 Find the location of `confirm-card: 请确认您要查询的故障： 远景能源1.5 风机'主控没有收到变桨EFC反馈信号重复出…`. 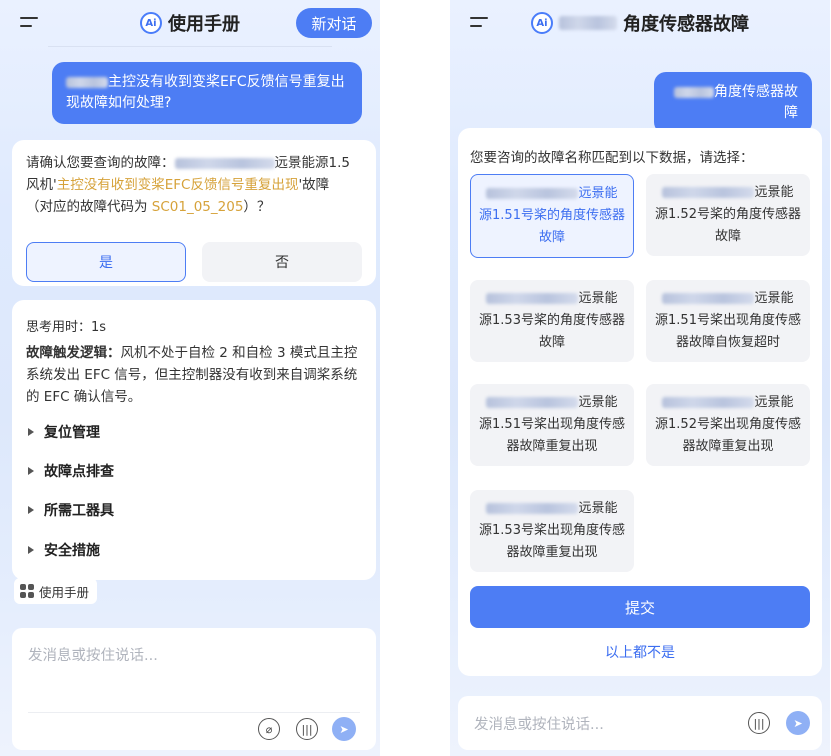

confirm-card: 请确认您要查询的故障： 远景能源1.5 风机'主控没有收到变桨EFC反馈信号重复出… is located at coordinates (194, 213).